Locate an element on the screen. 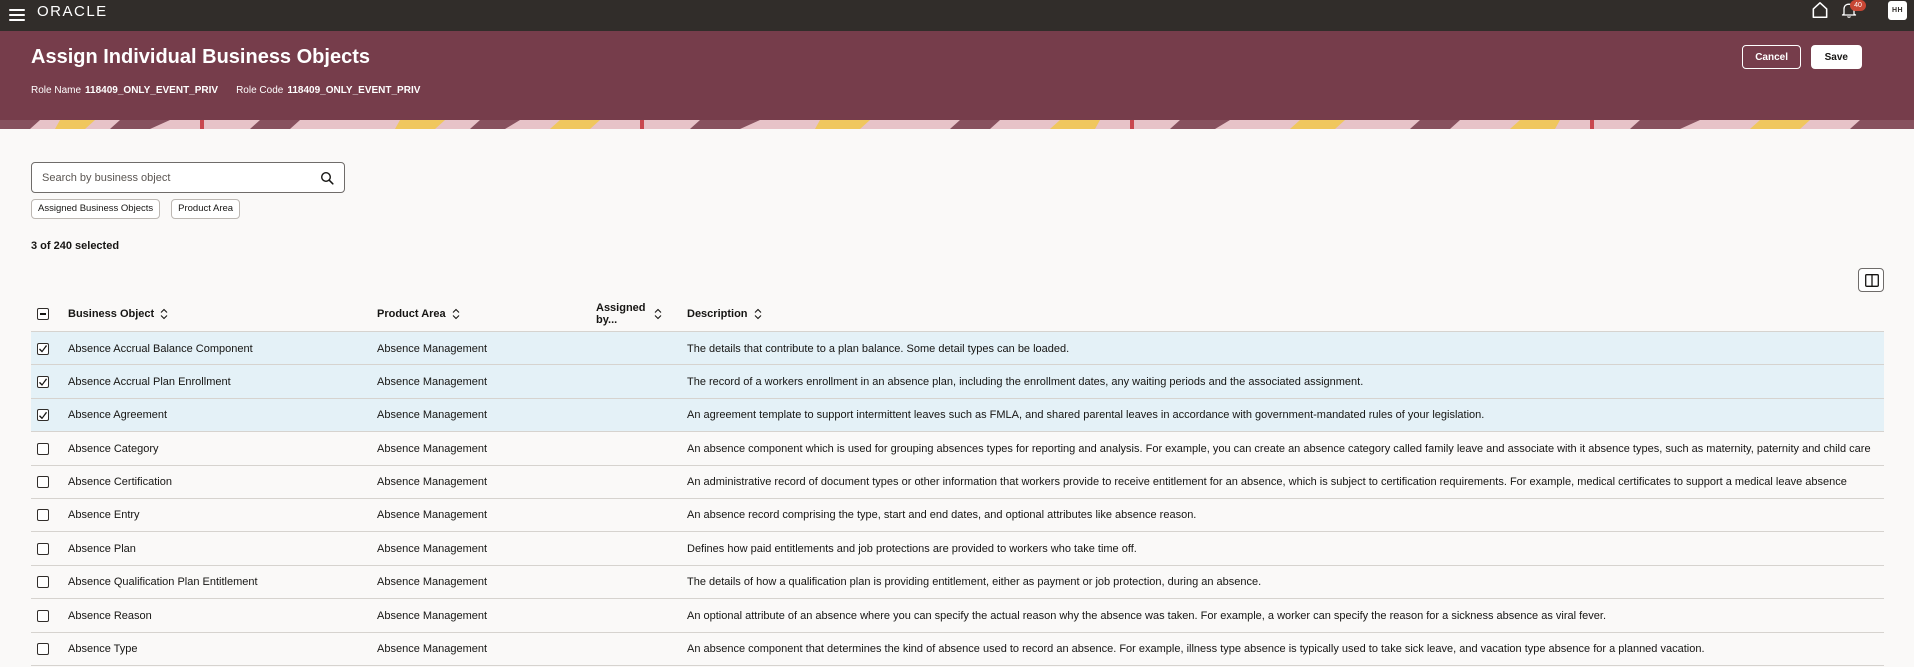 Image resolution: width=1914 pixels, height=667 pixels. business-object-cell: Absence Category is located at coordinates (113, 448).